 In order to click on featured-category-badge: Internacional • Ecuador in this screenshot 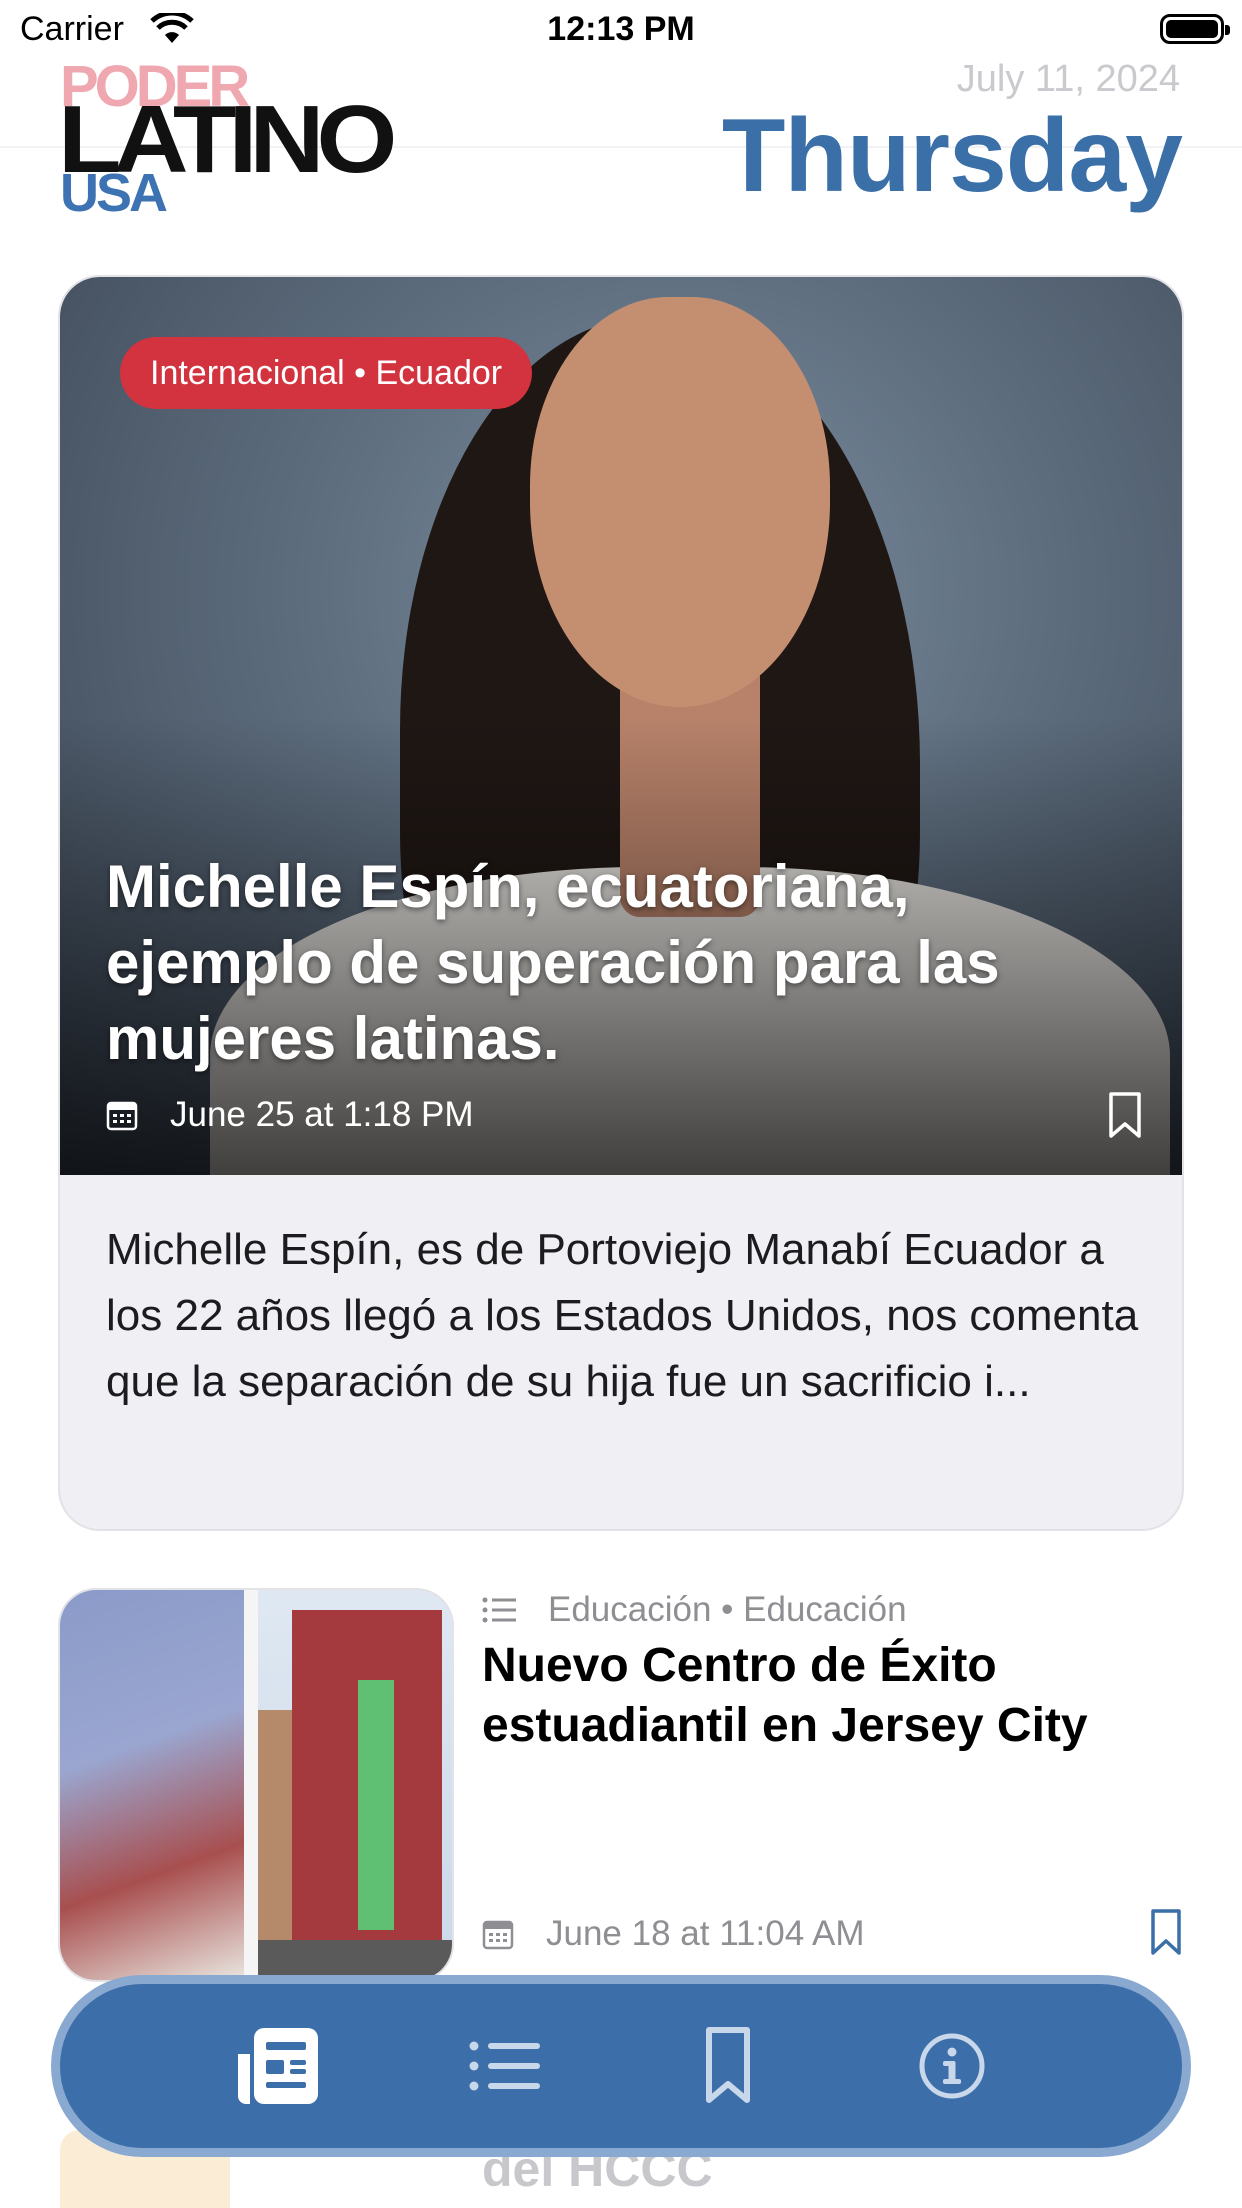, I will do `click(326, 373)`.